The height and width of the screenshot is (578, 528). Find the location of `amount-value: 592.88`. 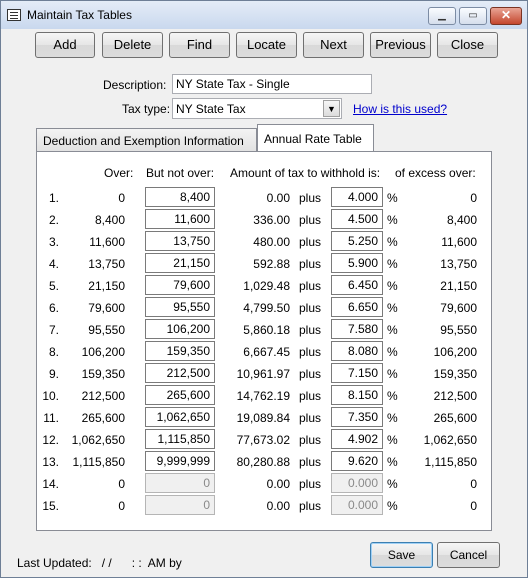

amount-value: 592.88 is located at coordinates (271, 264).